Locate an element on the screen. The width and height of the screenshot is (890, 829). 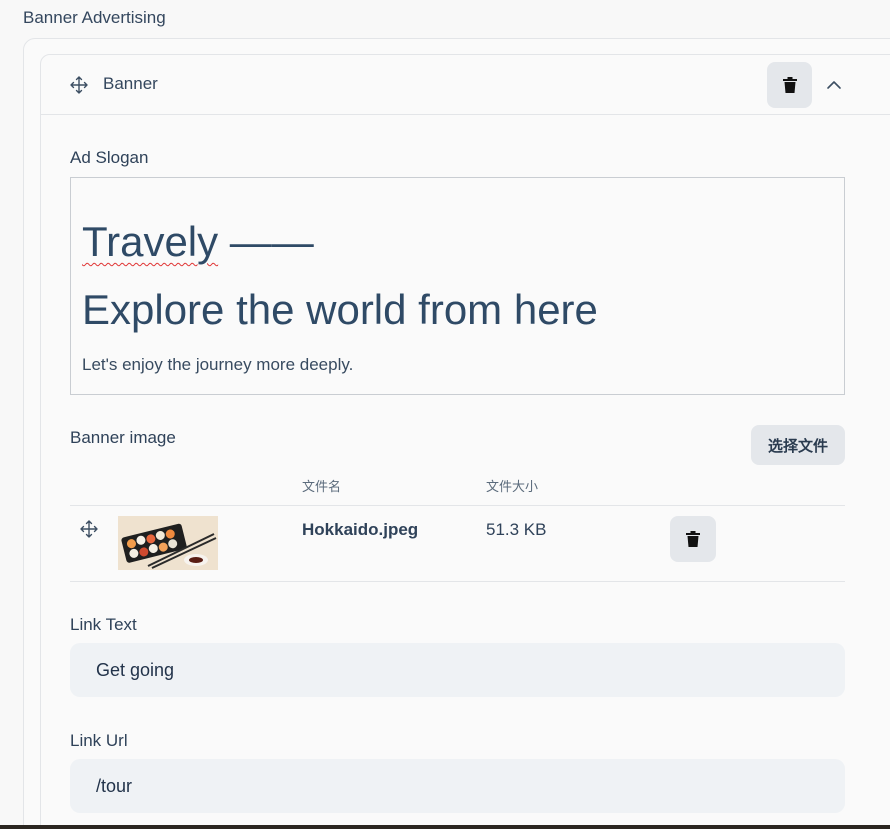
slogan-dash: —— is located at coordinates (266, 241).